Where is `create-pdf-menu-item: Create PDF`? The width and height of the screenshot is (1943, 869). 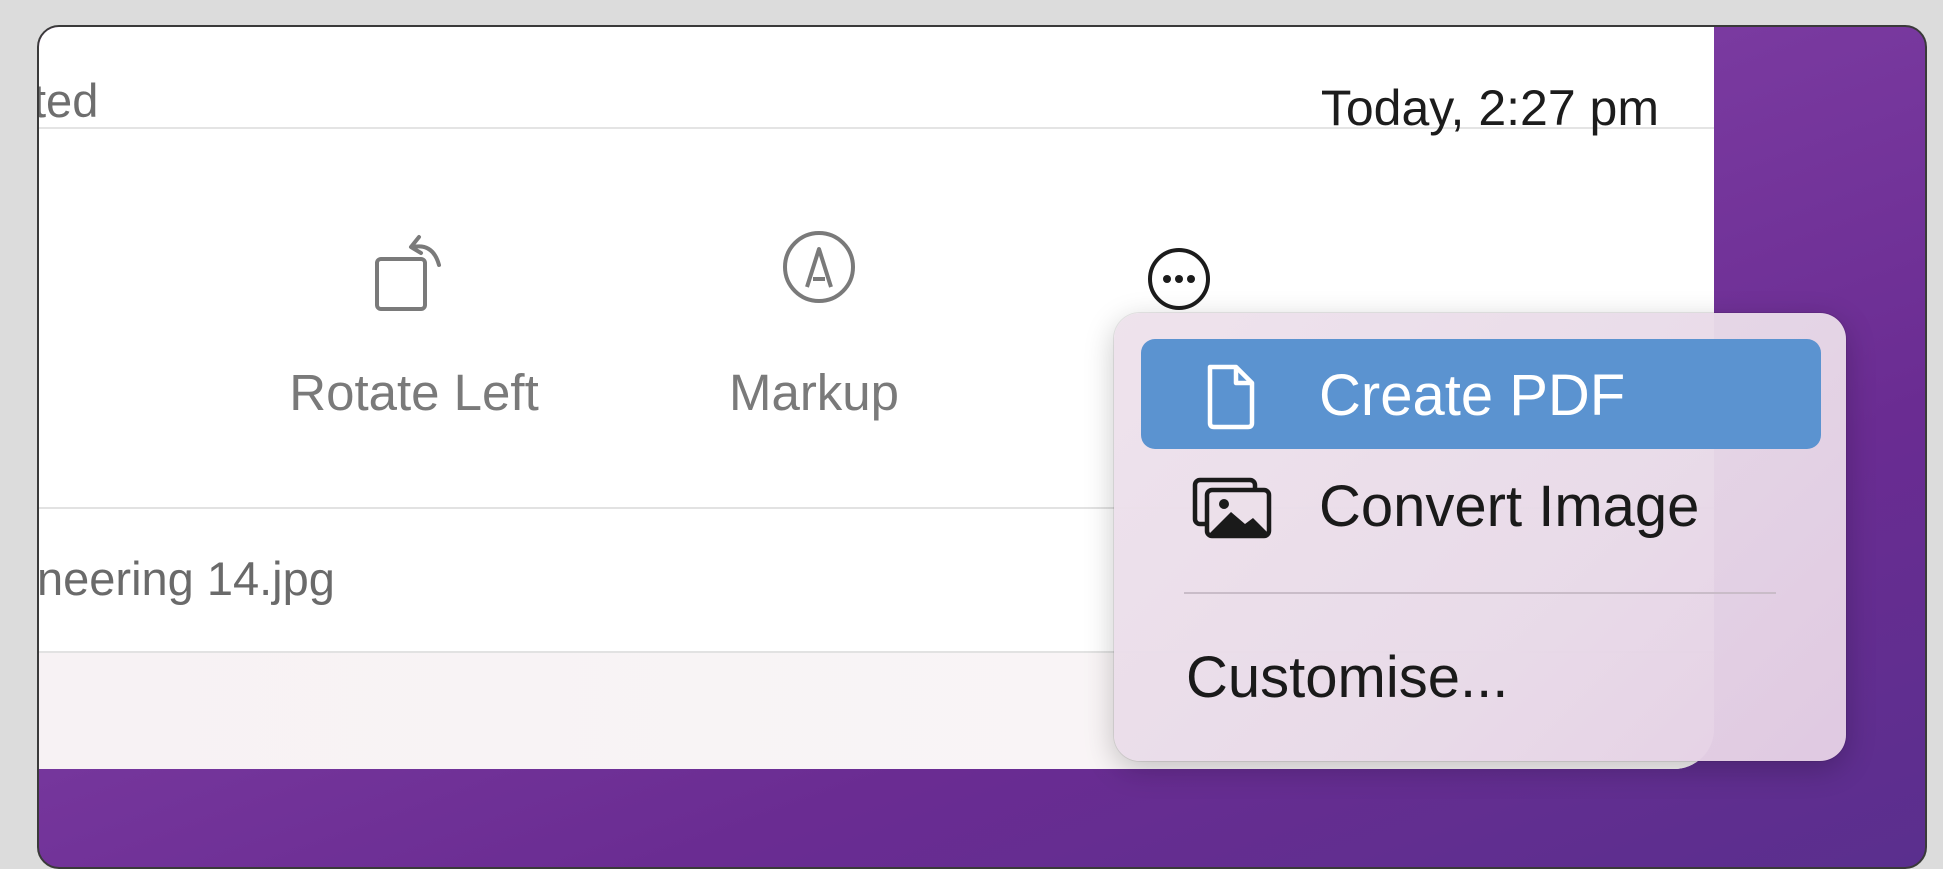
create-pdf-menu-item: Create PDF is located at coordinates (1481, 394).